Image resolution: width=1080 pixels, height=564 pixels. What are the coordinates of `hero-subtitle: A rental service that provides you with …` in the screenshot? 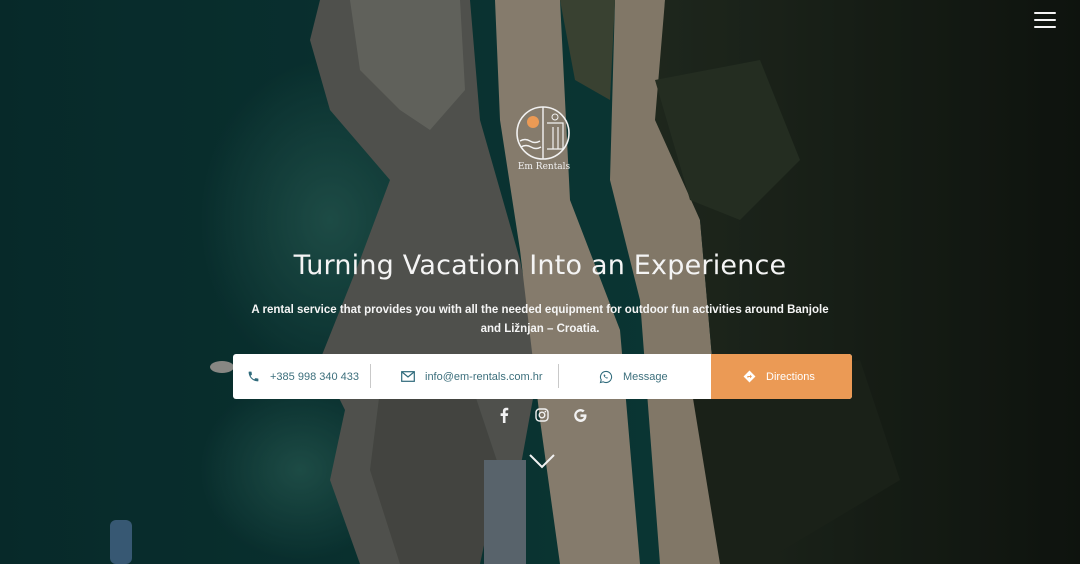 It's located at (540, 319).